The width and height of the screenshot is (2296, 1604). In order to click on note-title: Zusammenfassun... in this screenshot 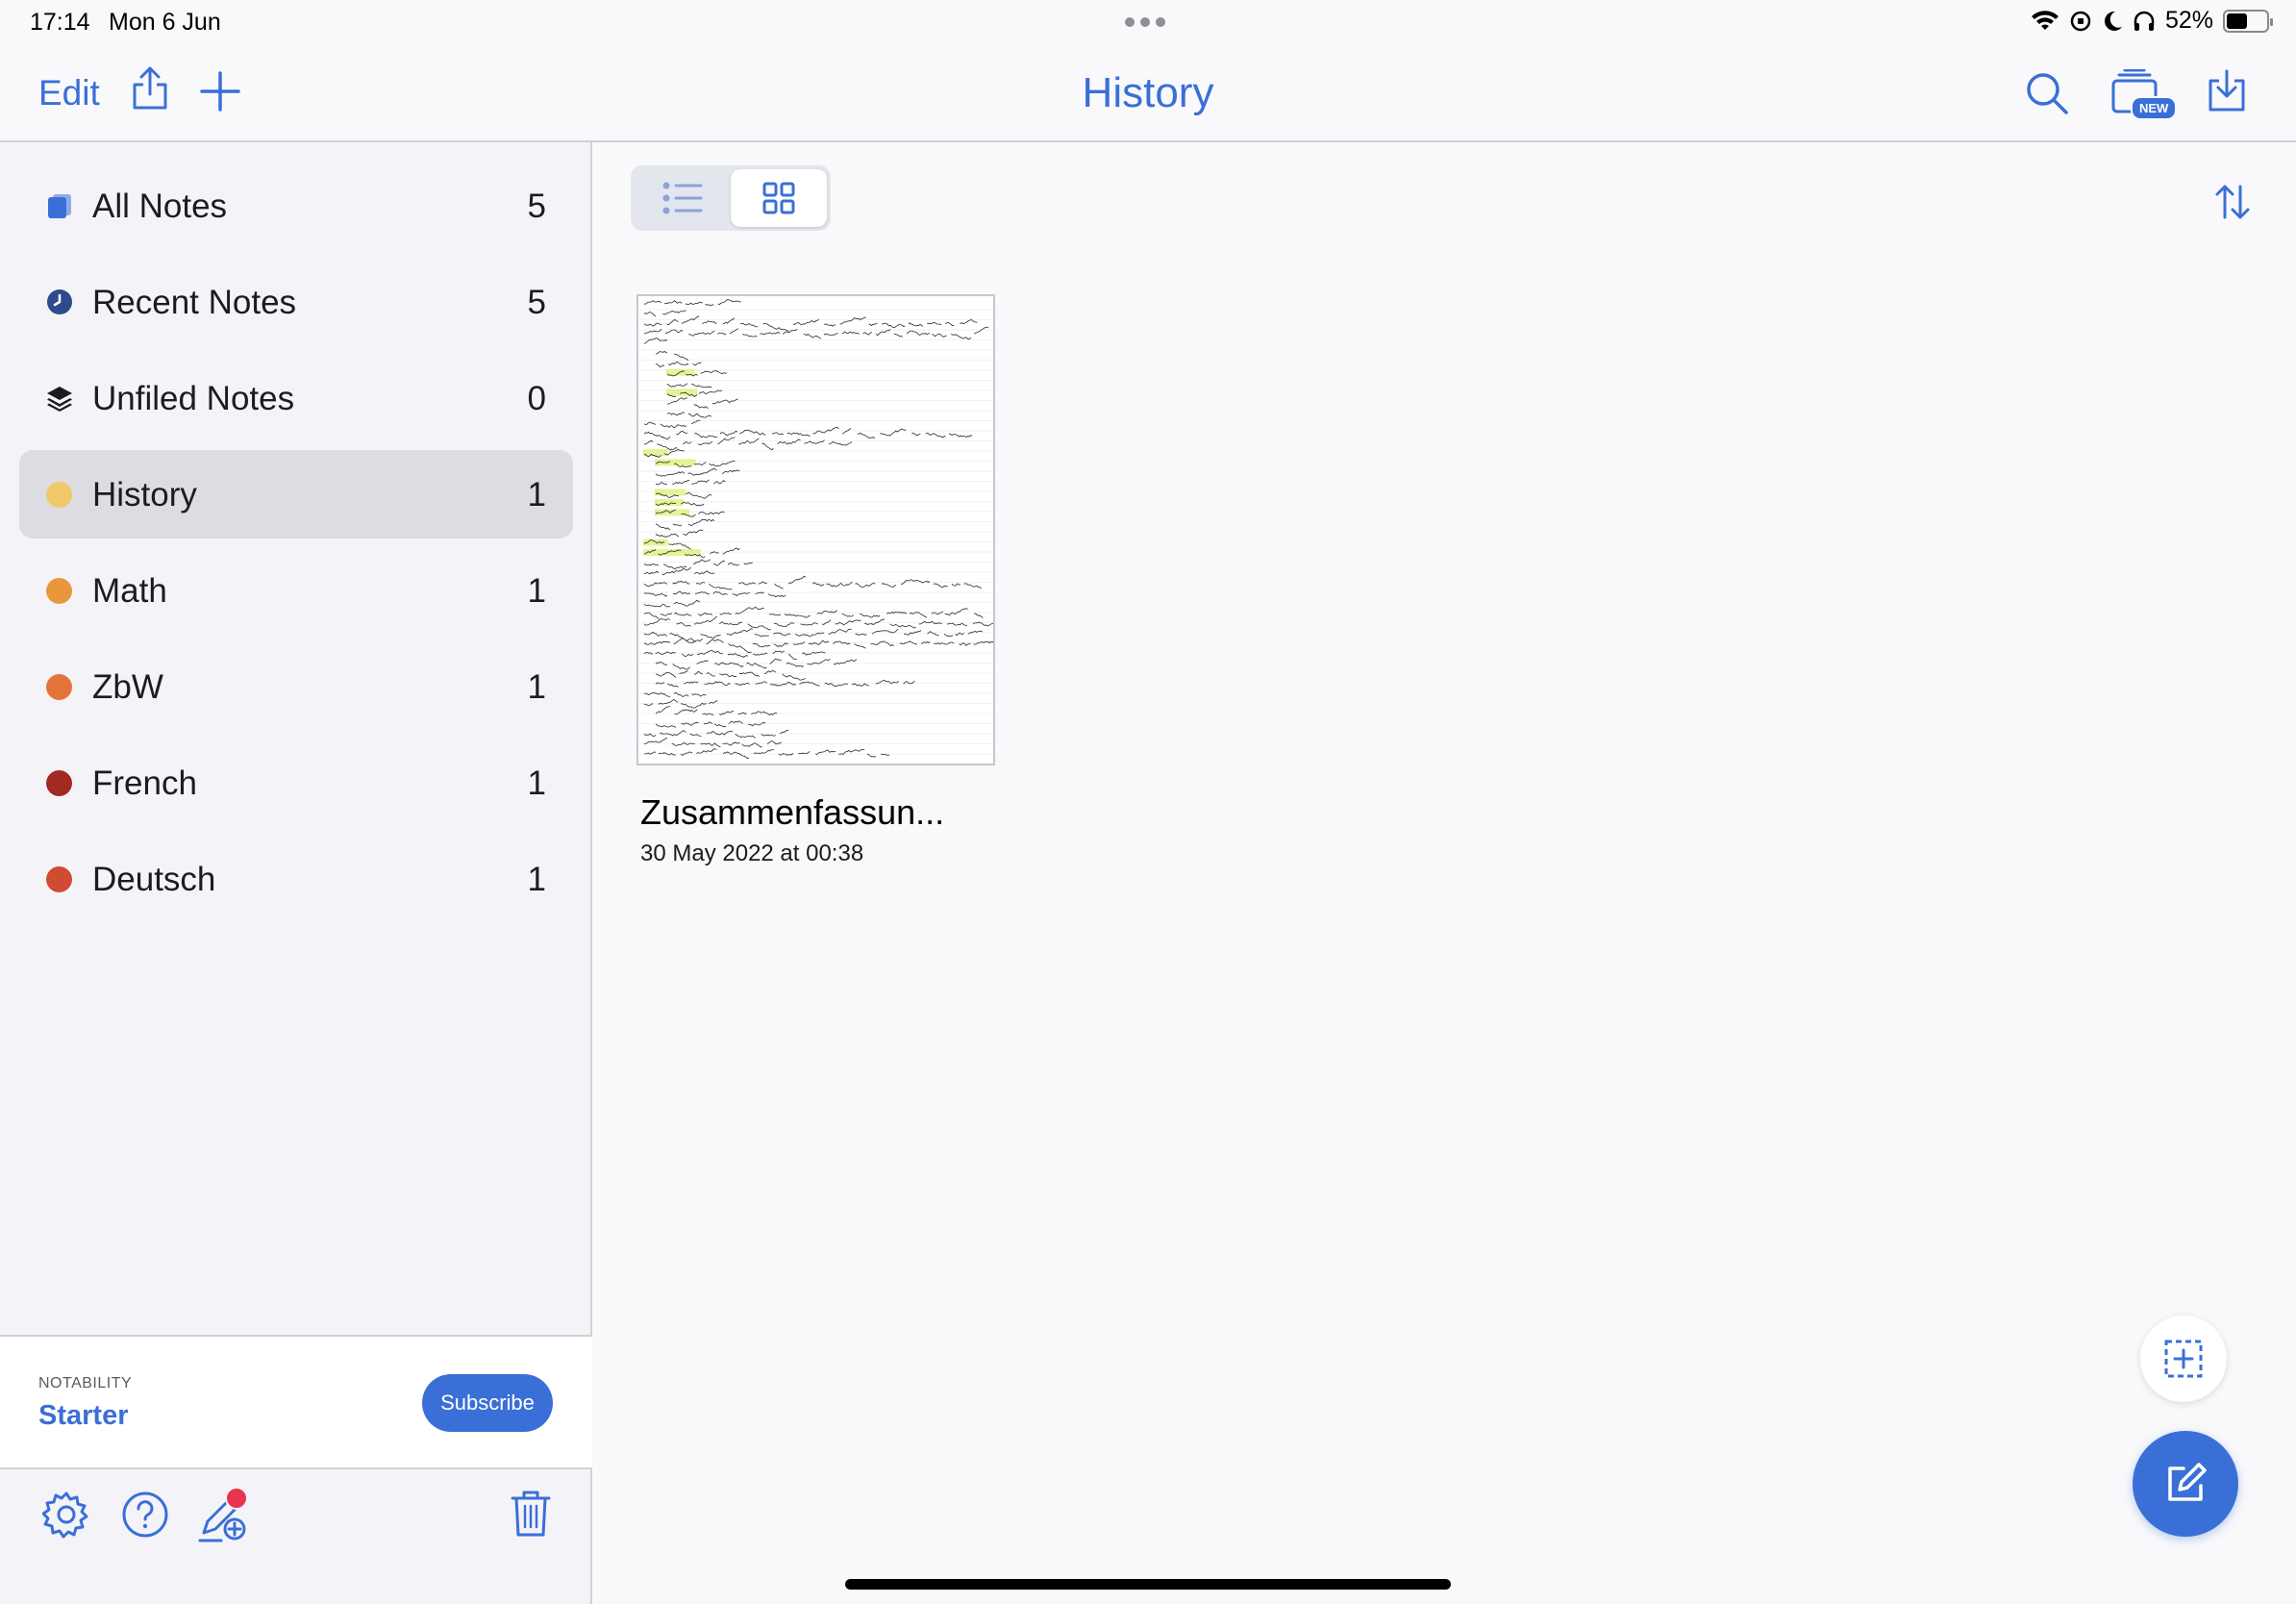, I will do `click(792, 812)`.